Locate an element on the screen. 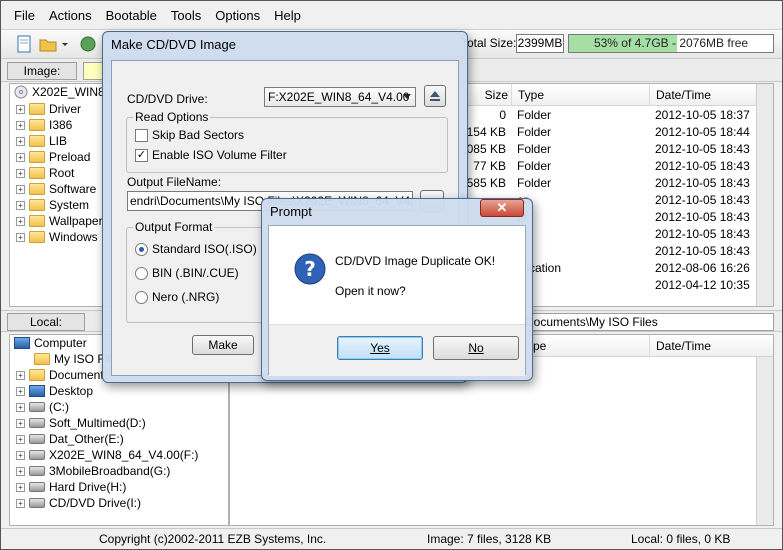  tree-item-documents: + Document is located at coordinates (60, 375).